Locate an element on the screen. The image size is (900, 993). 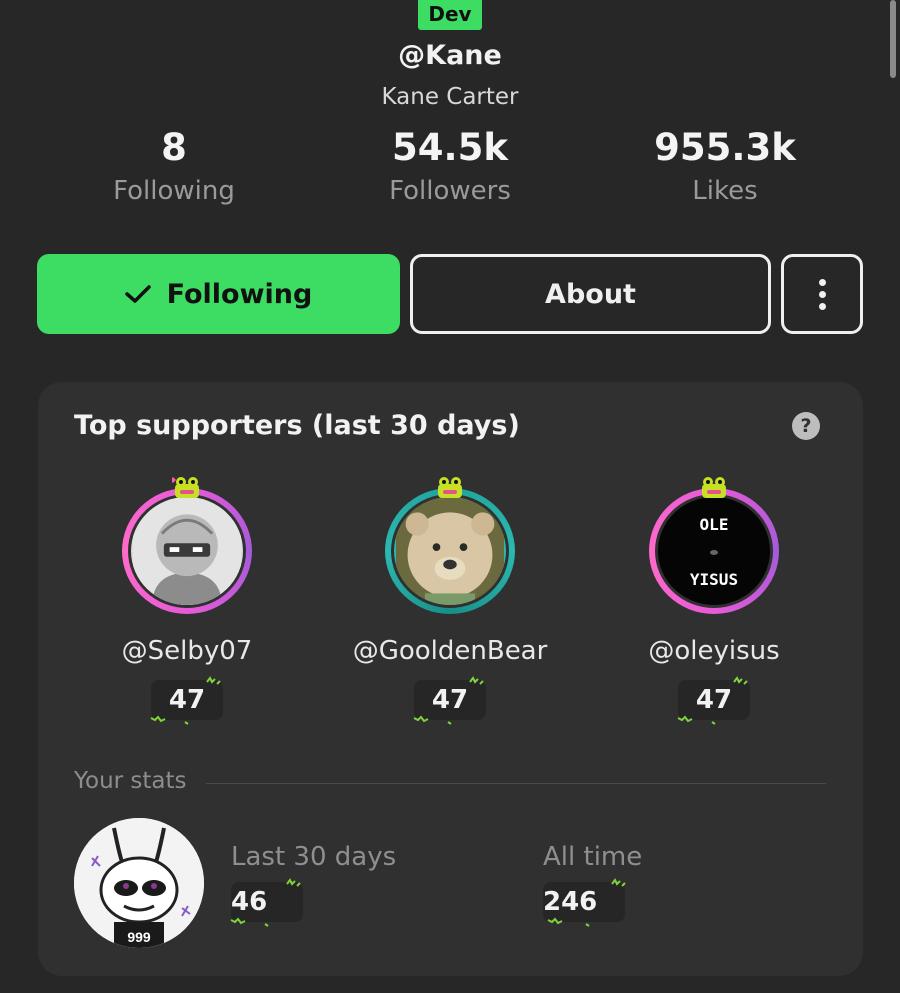
followers-stat: 54.5k Followers is located at coordinates (450, 165).